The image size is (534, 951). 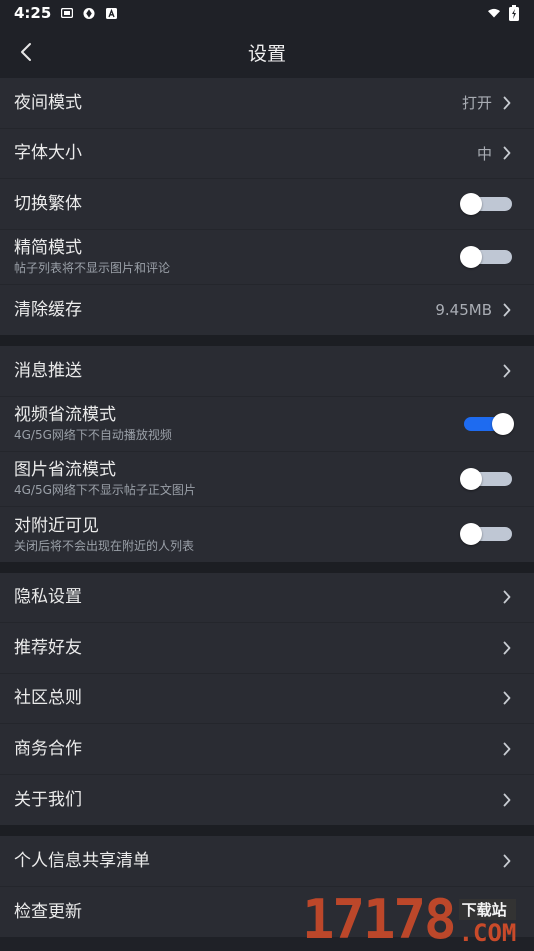 I want to click on row-description: 关闭后将不会出现在附近的人列表, so click(x=104, y=545).